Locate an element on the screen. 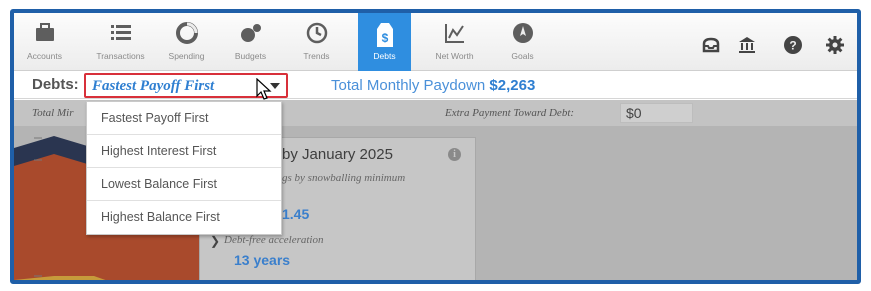 The width and height of the screenshot is (871, 291). total-minimum-label-text: Total Mir is located at coordinates (53, 113).